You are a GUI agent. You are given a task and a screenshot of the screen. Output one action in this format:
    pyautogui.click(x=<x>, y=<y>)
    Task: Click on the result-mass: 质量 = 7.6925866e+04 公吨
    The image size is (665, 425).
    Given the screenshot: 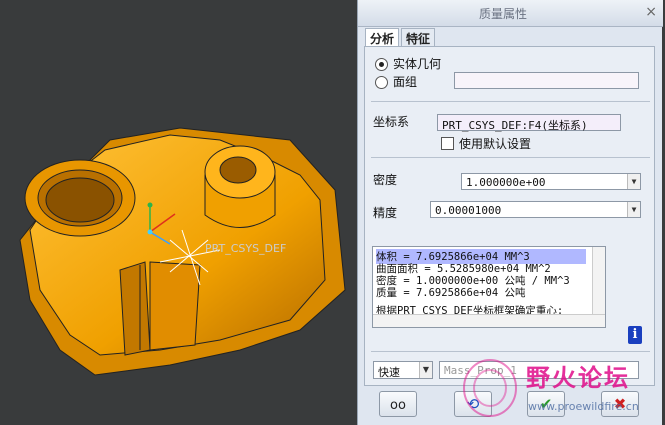 What is the action you would take?
    pyautogui.click(x=451, y=293)
    